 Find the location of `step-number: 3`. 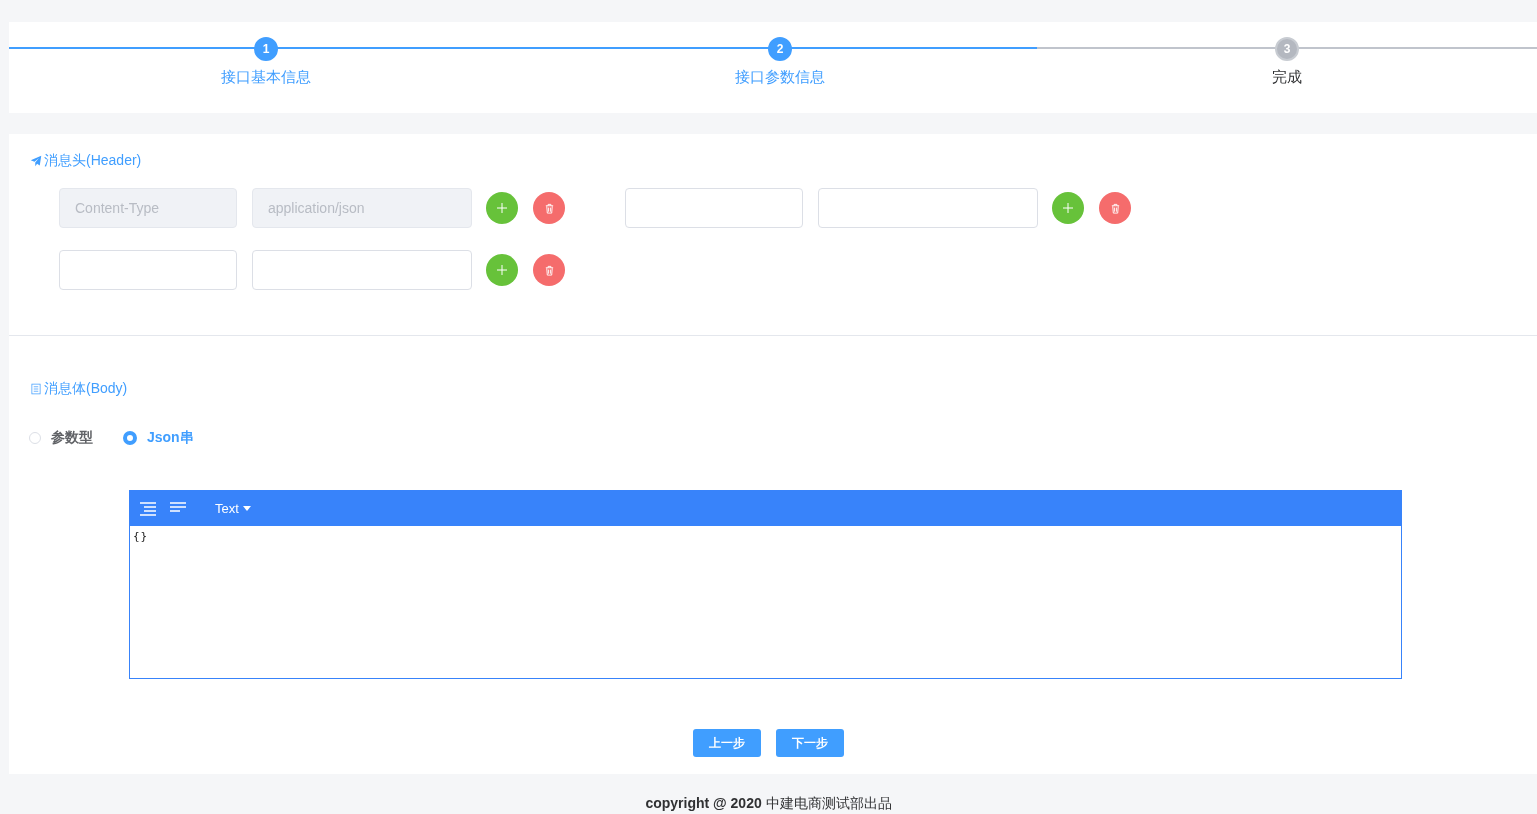

step-number: 3 is located at coordinates (1287, 49).